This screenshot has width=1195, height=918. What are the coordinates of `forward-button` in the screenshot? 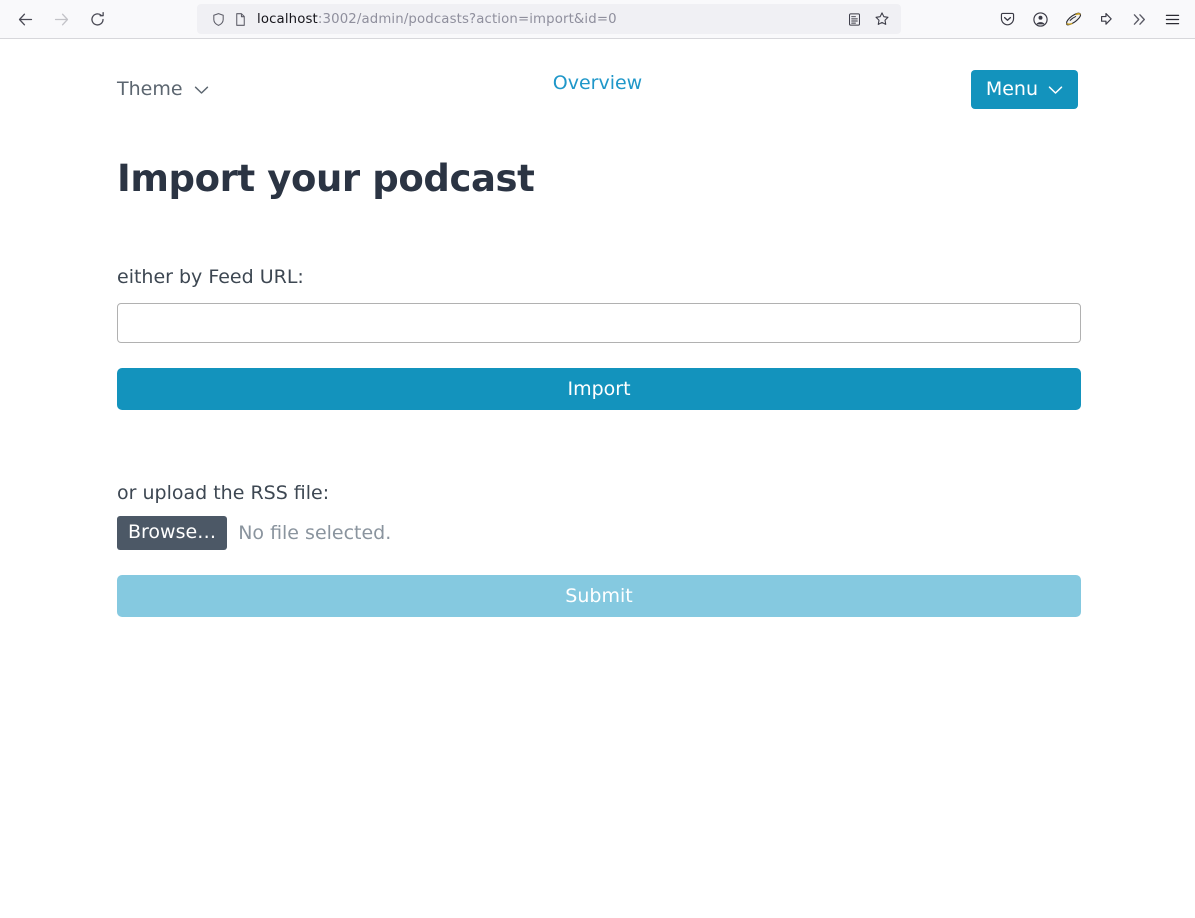 It's located at (61, 19).